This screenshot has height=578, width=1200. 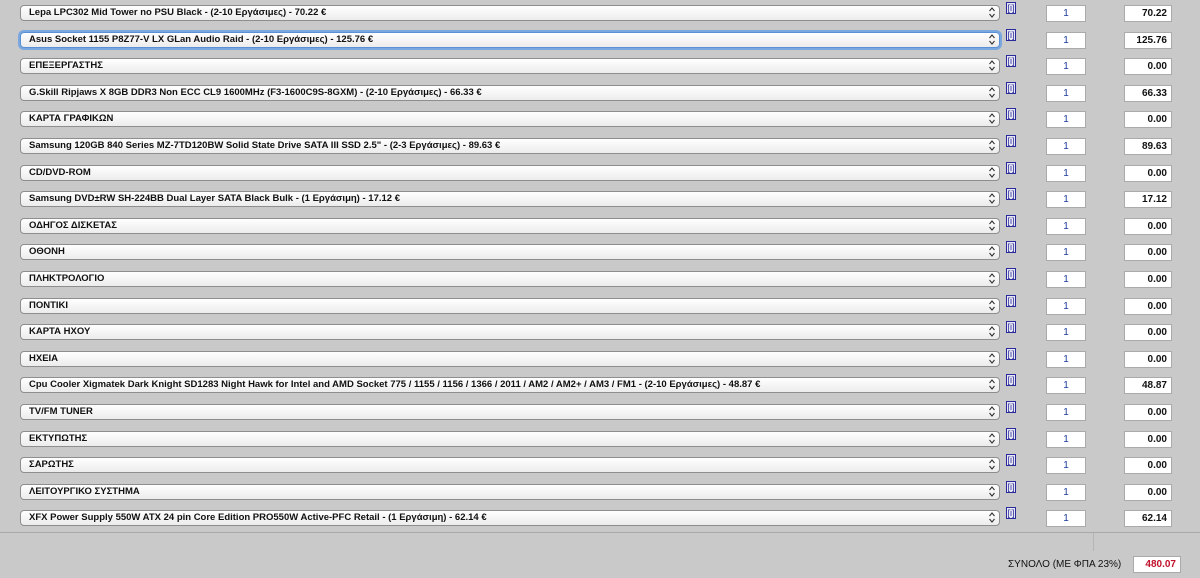 I want to click on total-value: 480.07, so click(x=1157, y=564).